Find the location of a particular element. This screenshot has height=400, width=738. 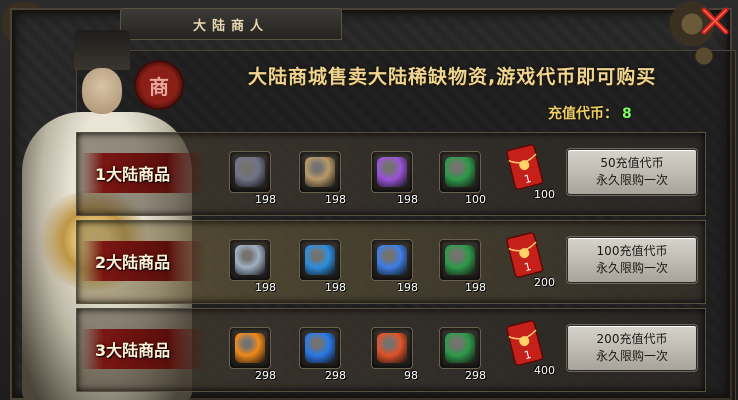

npc-hat is located at coordinates (102, 50).